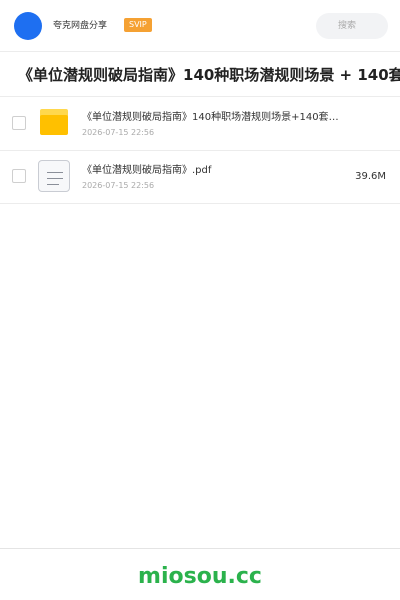 The width and height of the screenshot is (400, 600). I want to click on share-title-bar: 《单位潜规则破局指南》140种职场潜规则场景 + 140套破局方案, so click(200, 75).